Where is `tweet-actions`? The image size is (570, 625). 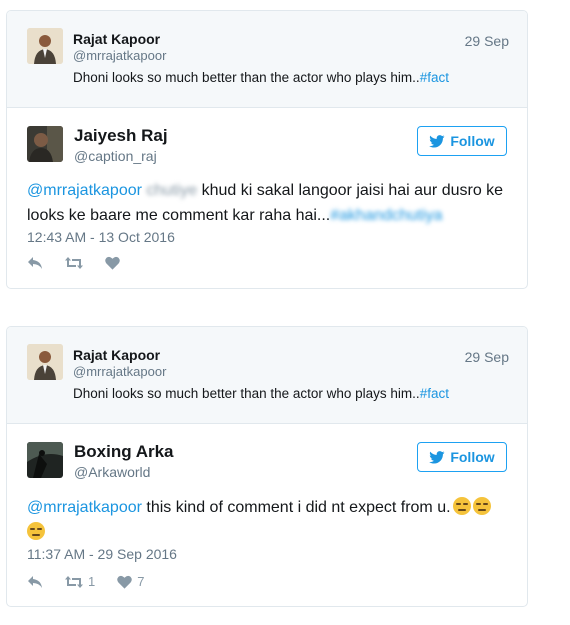 tweet-actions is located at coordinates (73, 263).